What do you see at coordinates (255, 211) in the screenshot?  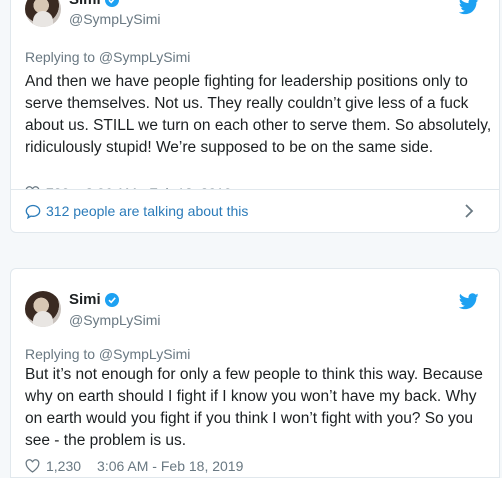 I see `conversation-link: 312 people are talking about this` at bounding box center [255, 211].